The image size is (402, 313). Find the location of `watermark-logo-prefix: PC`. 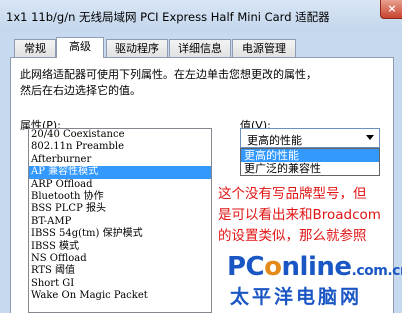

watermark-logo-prefix: PC is located at coordinates (246, 267).